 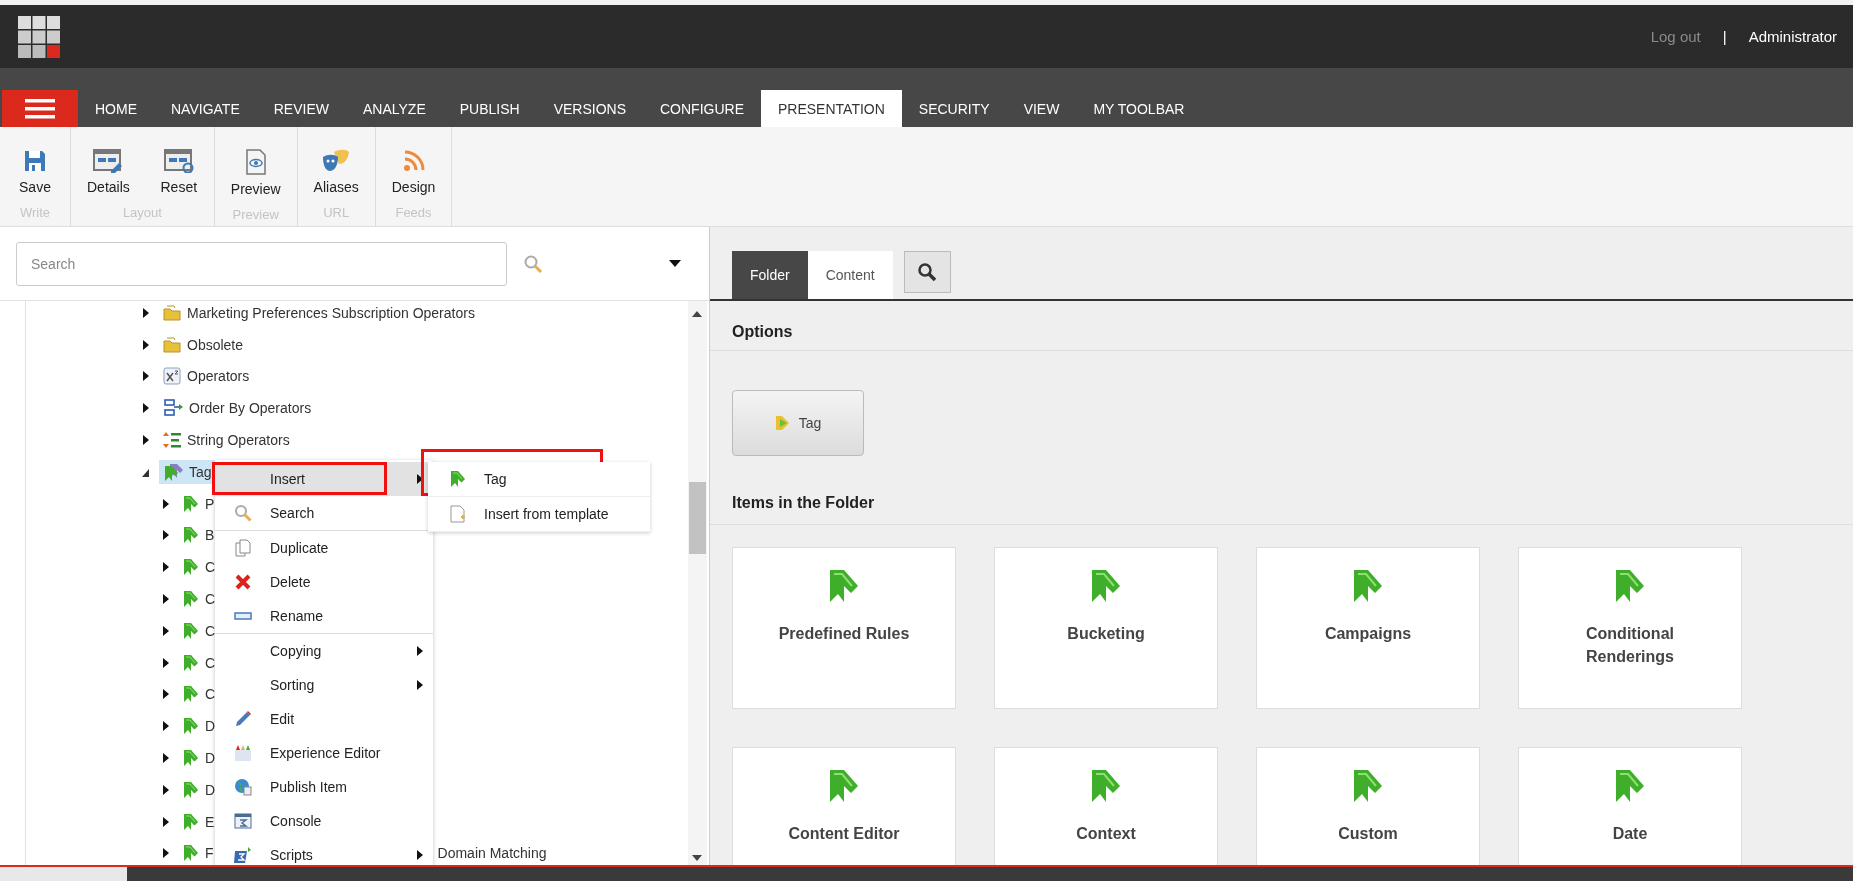 I want to click on ribbon-tab: HOME, so click(x=116, y=108).